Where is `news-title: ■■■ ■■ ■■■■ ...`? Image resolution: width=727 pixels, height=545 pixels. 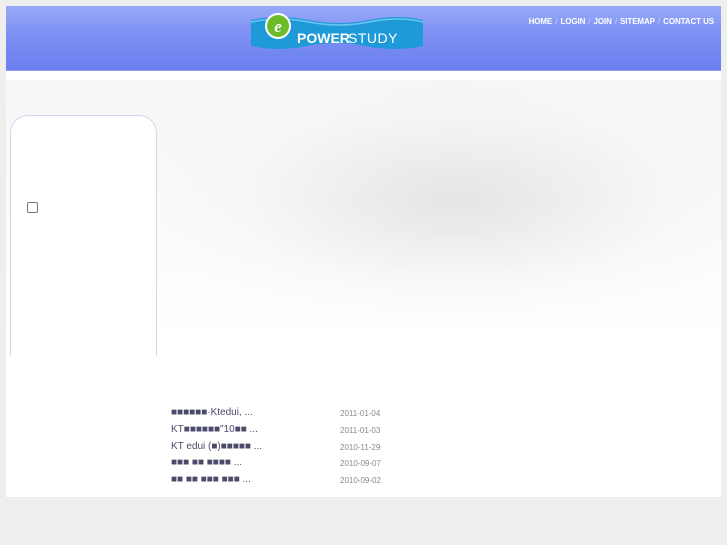 news-title: ■■■ ■■ ■■■■ ... is located at coordinates (206, 462).